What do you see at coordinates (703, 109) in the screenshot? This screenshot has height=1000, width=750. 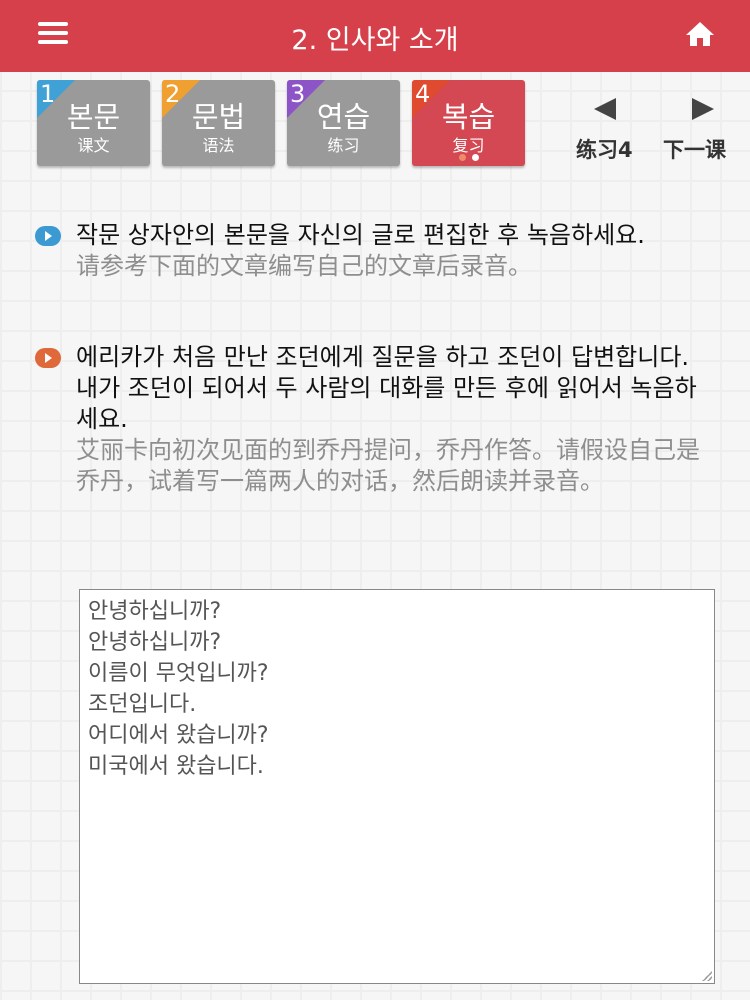 I see `next-arrow-icon` at bounding box center [703, 109].